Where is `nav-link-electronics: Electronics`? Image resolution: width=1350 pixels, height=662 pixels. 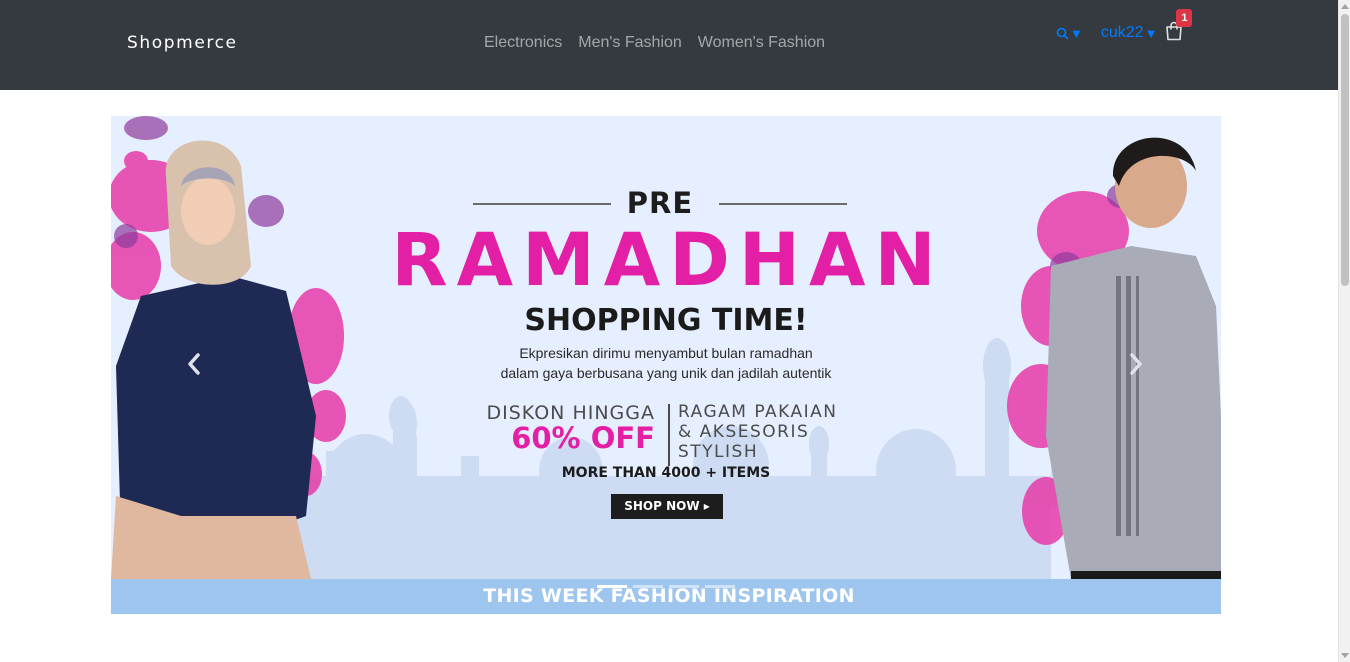
nav-link-electronics: Electronics is located at coordinates (523, 43).